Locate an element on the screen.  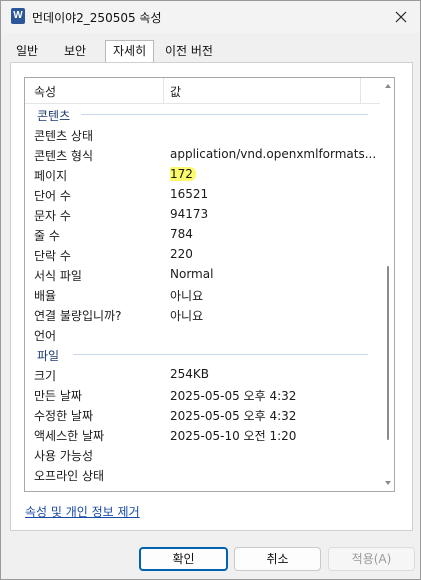
dialog-buttons: 확인 취소 적용(A) is located at coordinates (210, 559).